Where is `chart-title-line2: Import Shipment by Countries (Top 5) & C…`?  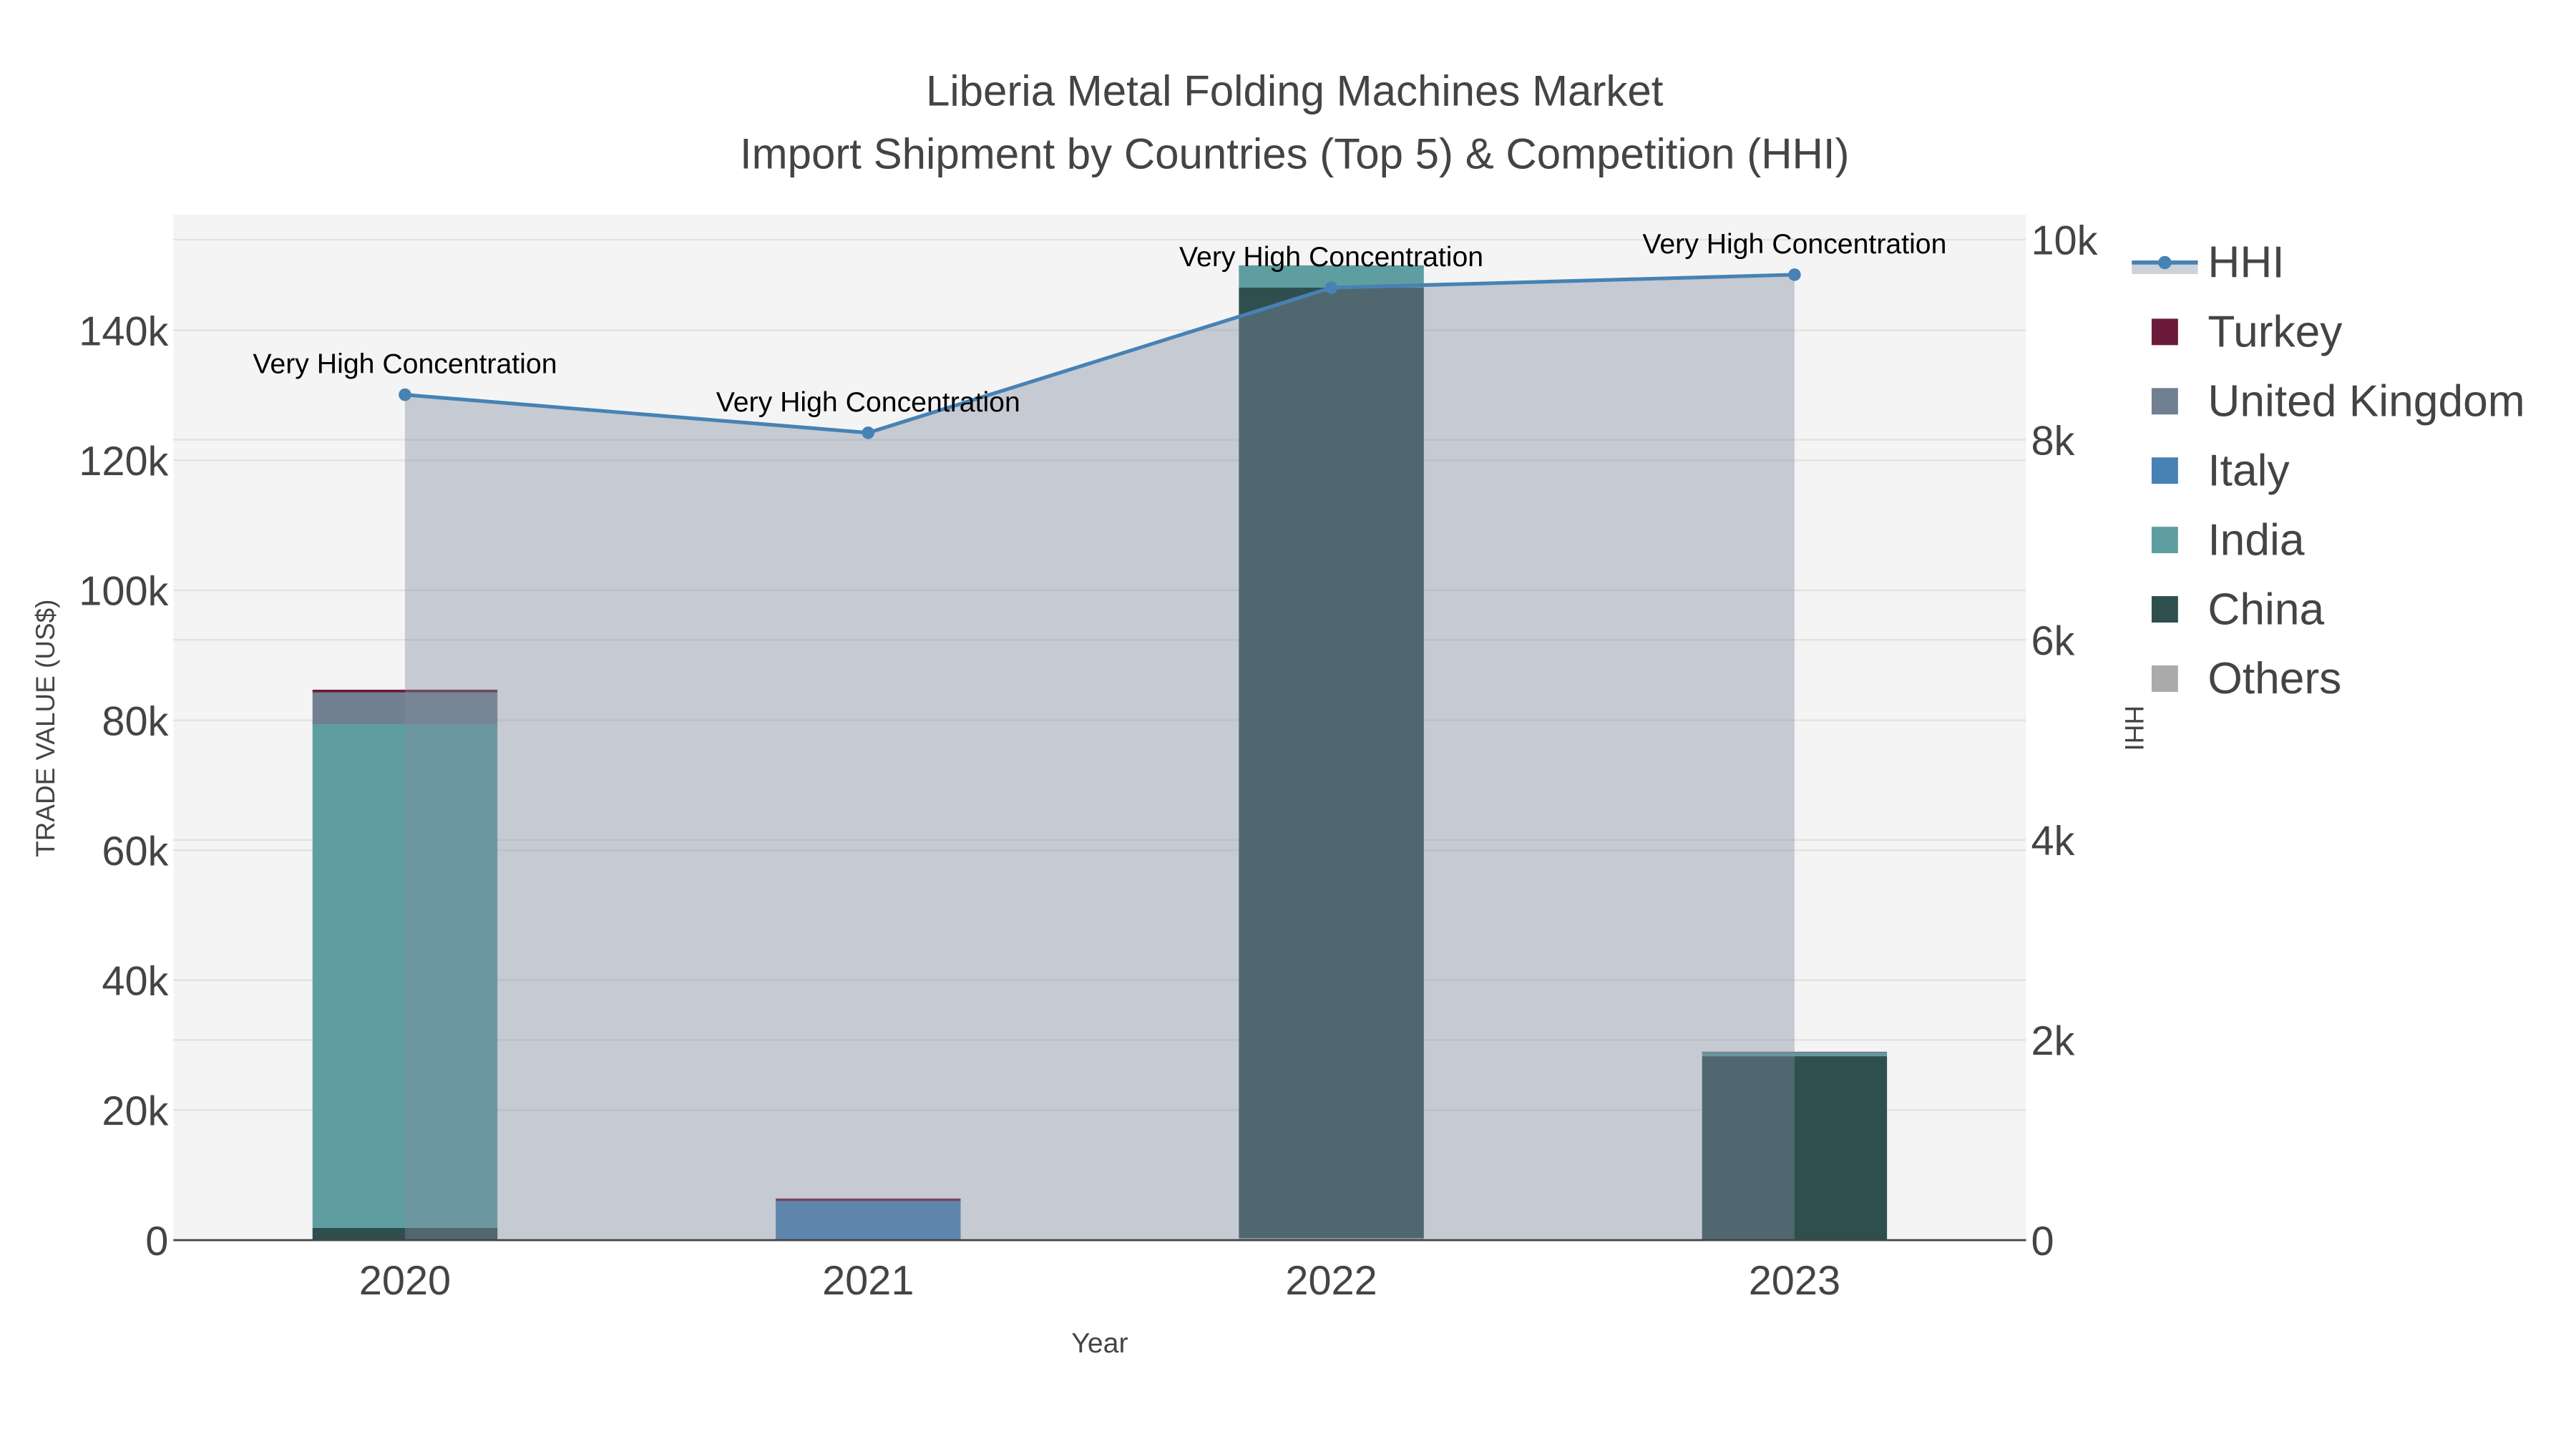 chart-title-line2: Import Shipment by Countries (Top 5) & C… is located at coordinates (1295, 153).